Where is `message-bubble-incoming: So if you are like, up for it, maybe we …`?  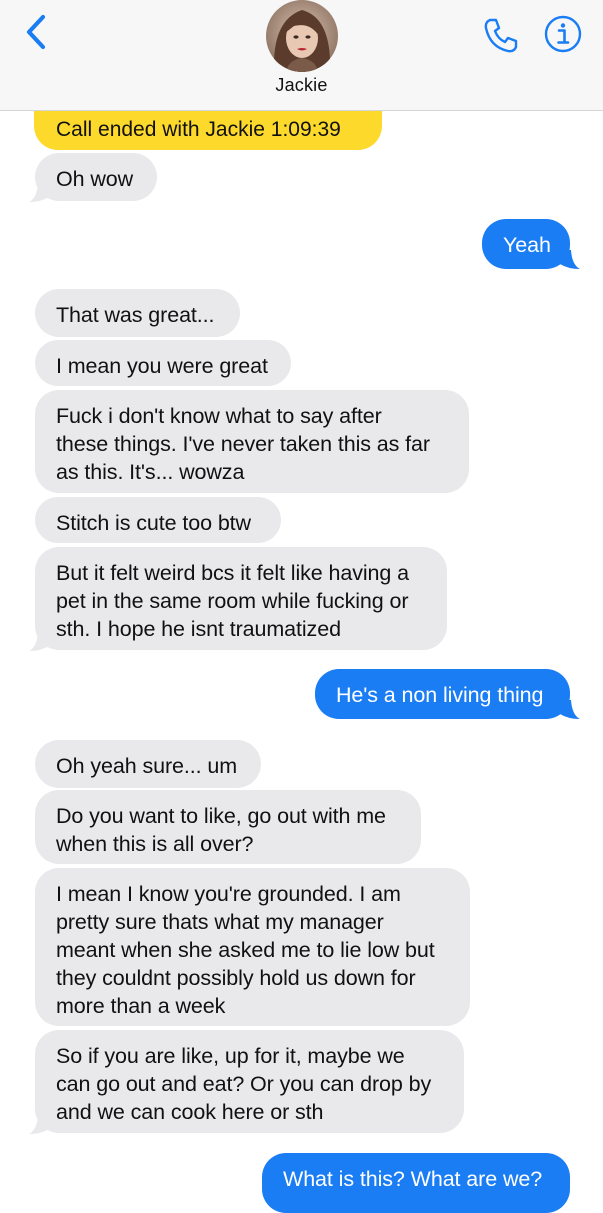 message-bubble-incoming: So if you are like, up for it, maybe we … is located at coordinates (249, 1081).